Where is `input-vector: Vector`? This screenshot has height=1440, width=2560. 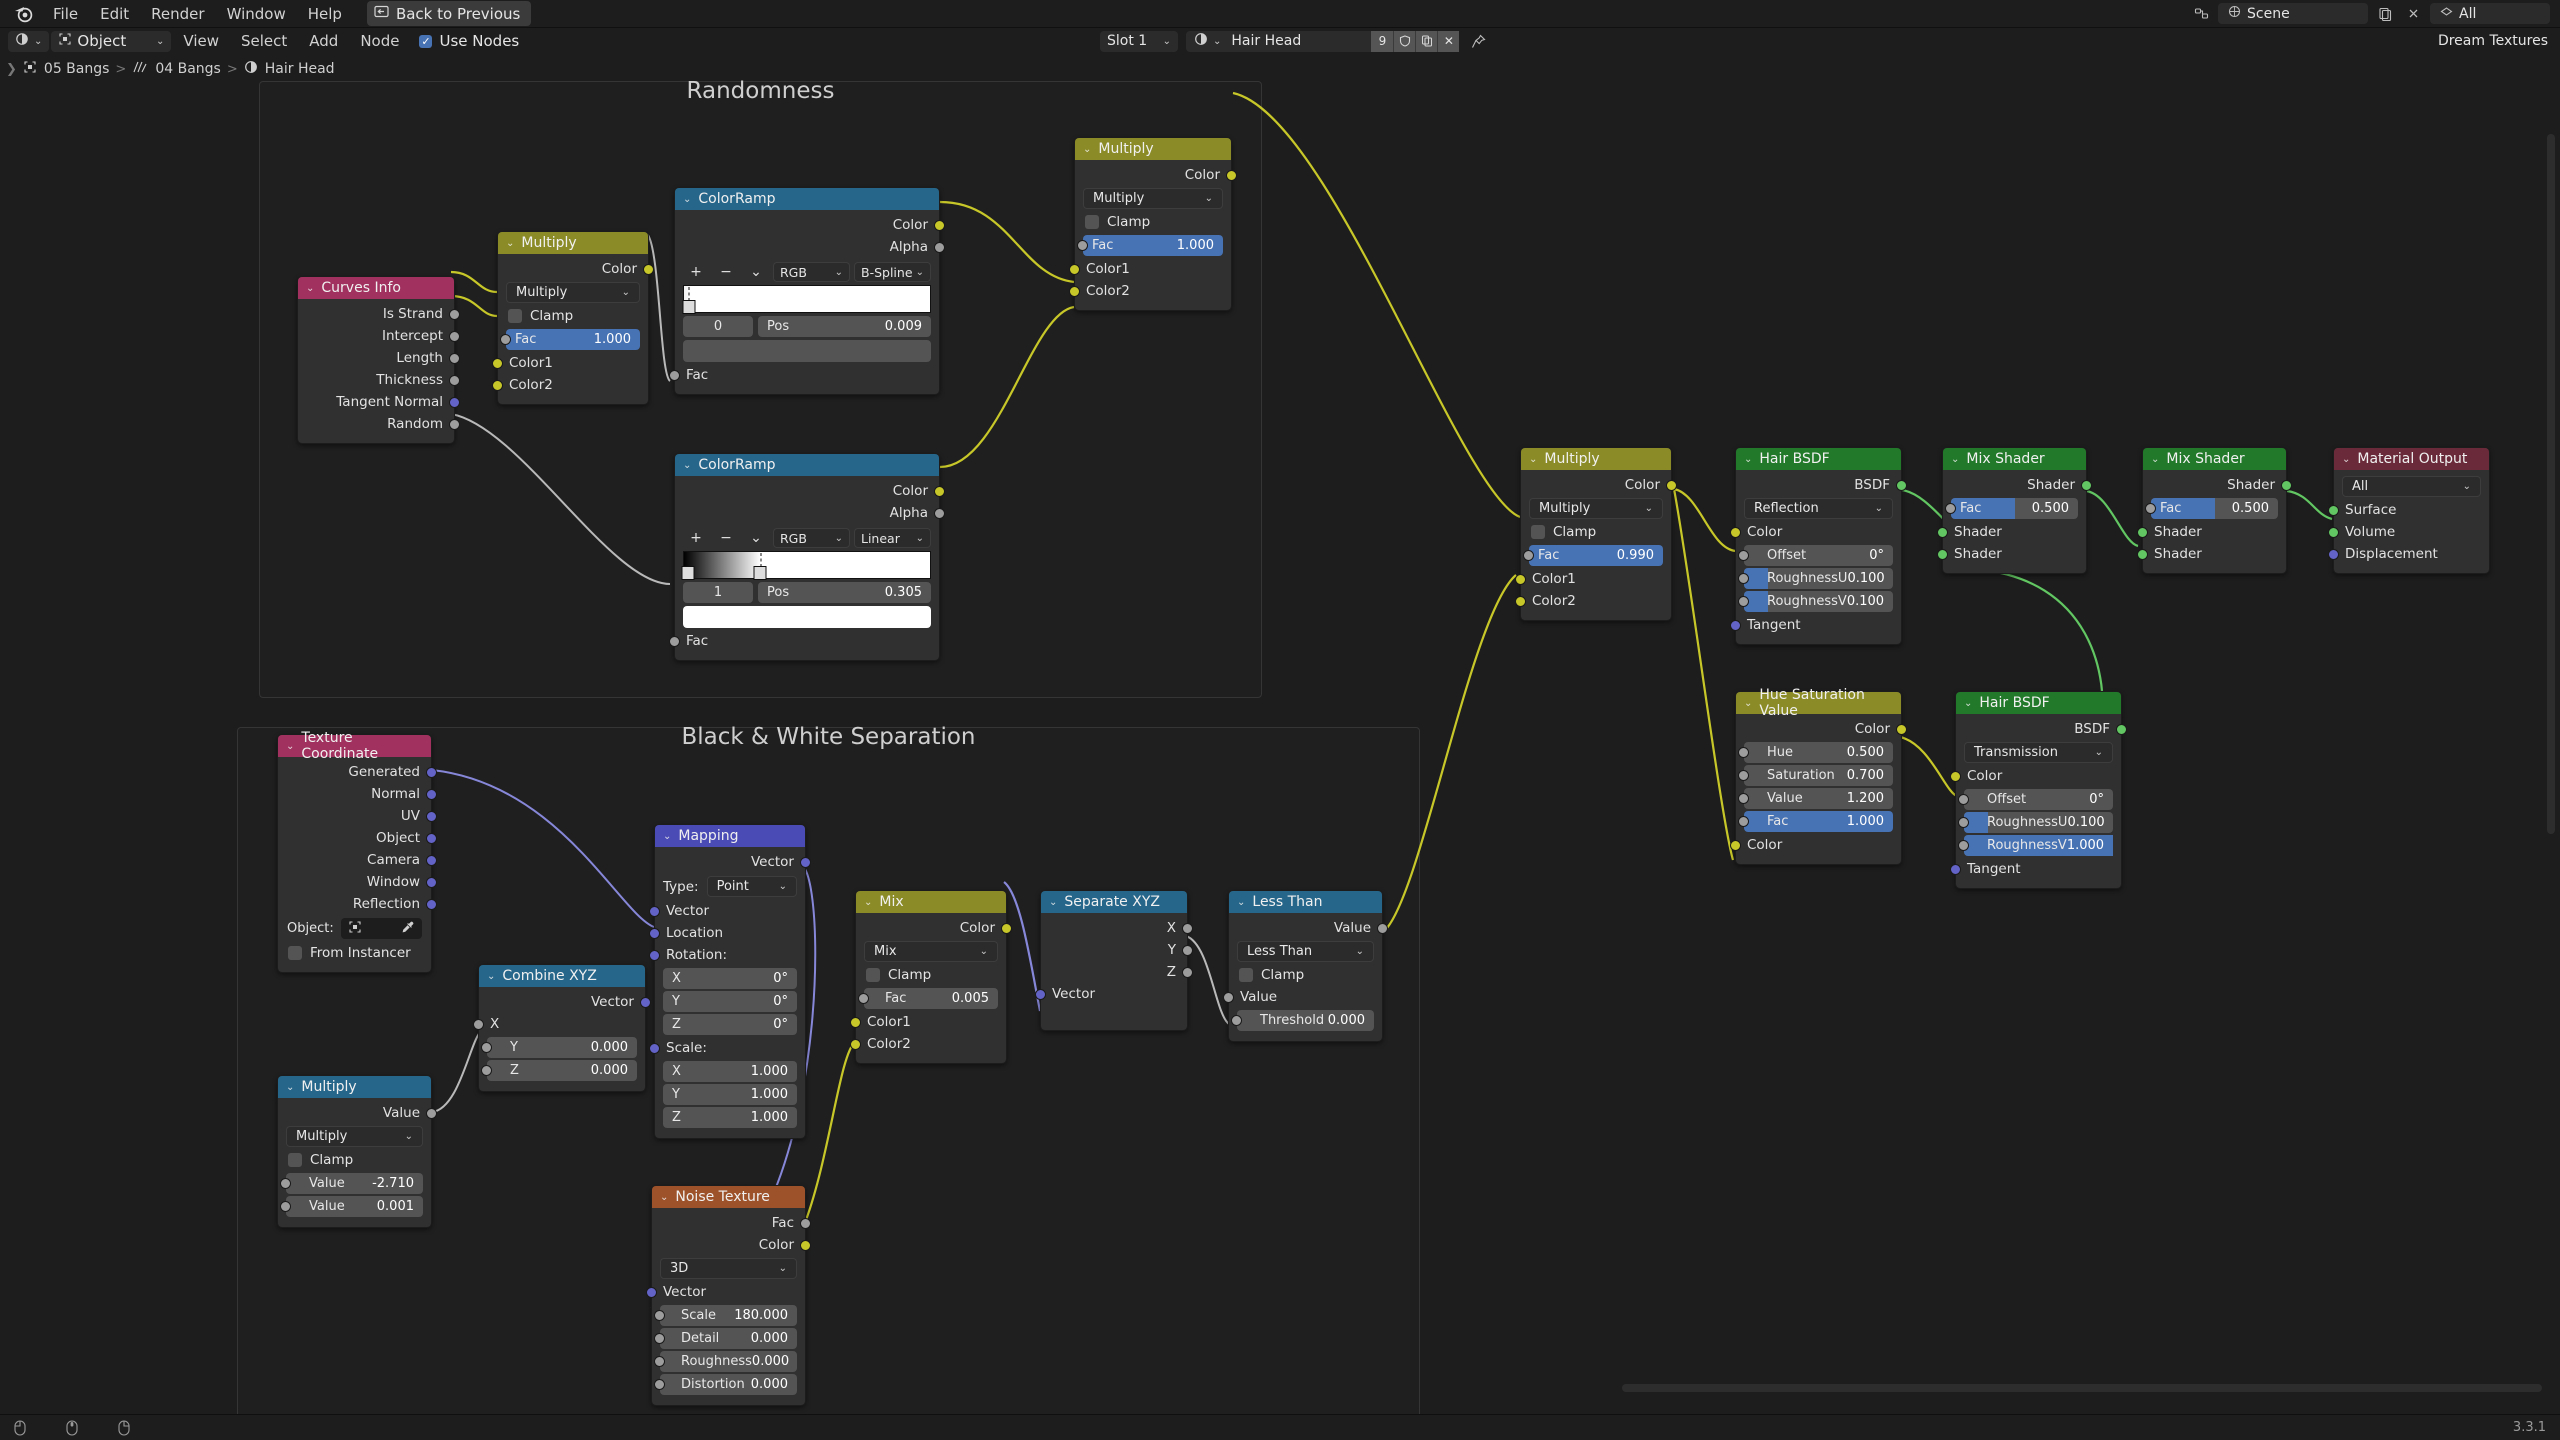 input-vector: Vector is located at coordinates (727, 911).